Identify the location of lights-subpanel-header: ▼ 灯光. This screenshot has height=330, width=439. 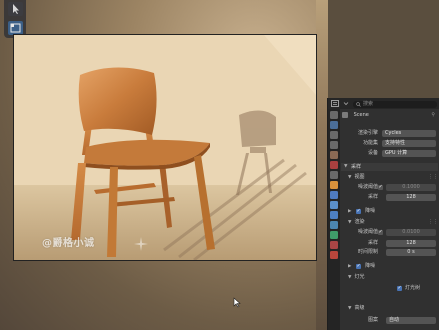
(356, 277).